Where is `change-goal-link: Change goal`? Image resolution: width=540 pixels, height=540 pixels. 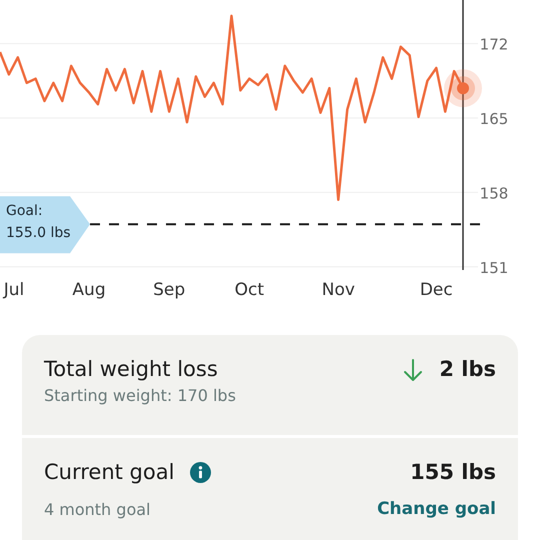 change-goal-link: Change goal is located at coordinates (436, 510).